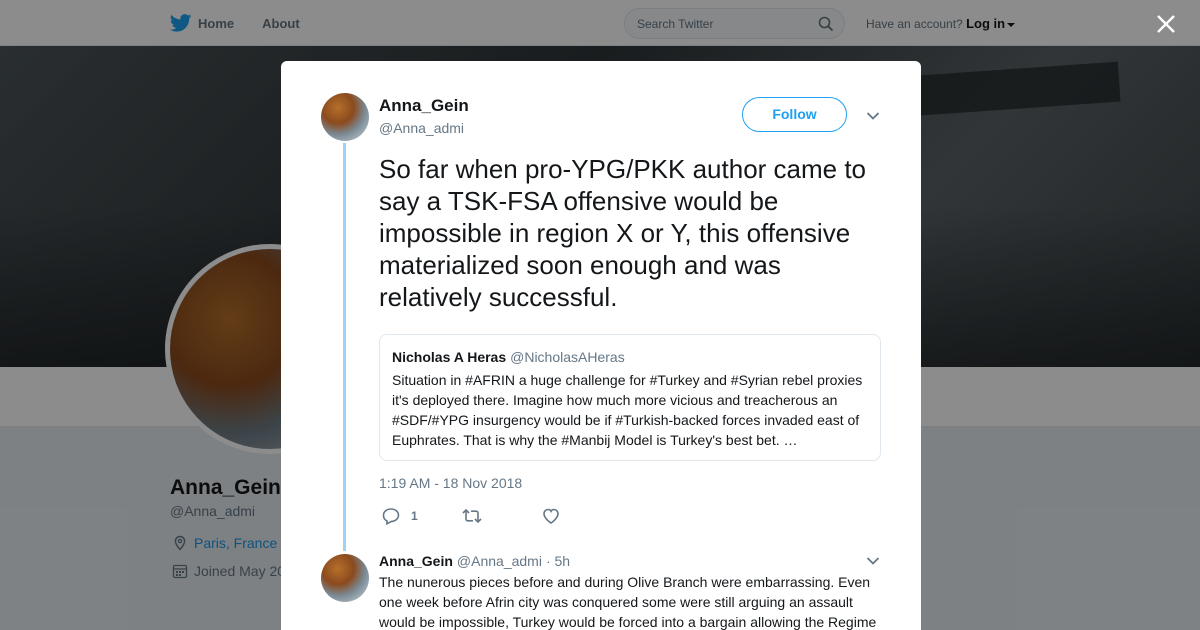  I want to click on reply-author-avatar, so click(345, 578).